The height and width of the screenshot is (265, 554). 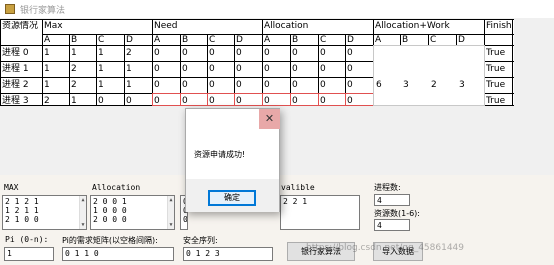 I want to click on textarea-line: 2 0 0 0, so click(x=110, y=219).